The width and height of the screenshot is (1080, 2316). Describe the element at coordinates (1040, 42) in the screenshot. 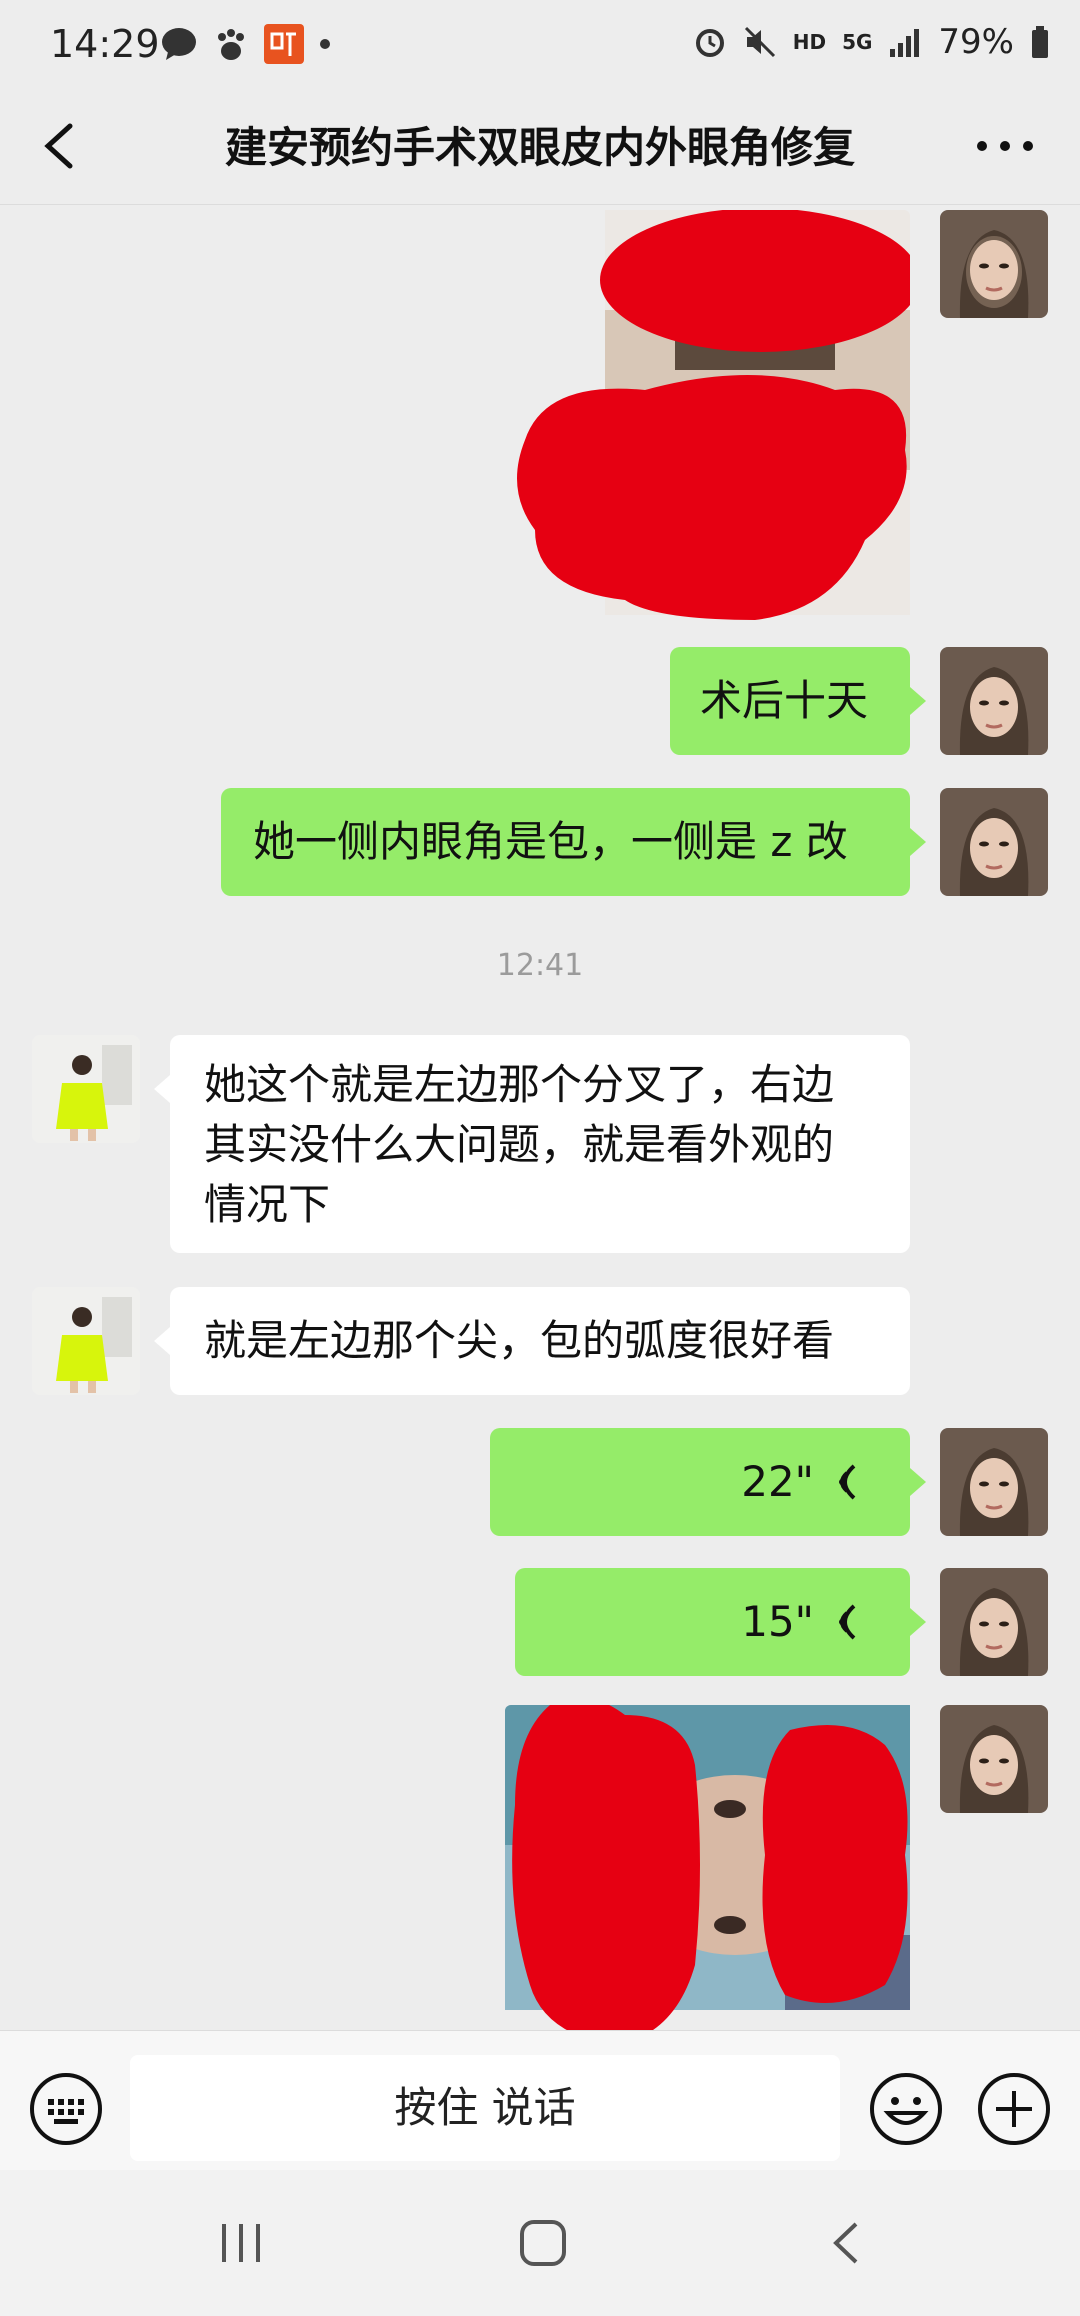

I see `battery-icon` at that location.